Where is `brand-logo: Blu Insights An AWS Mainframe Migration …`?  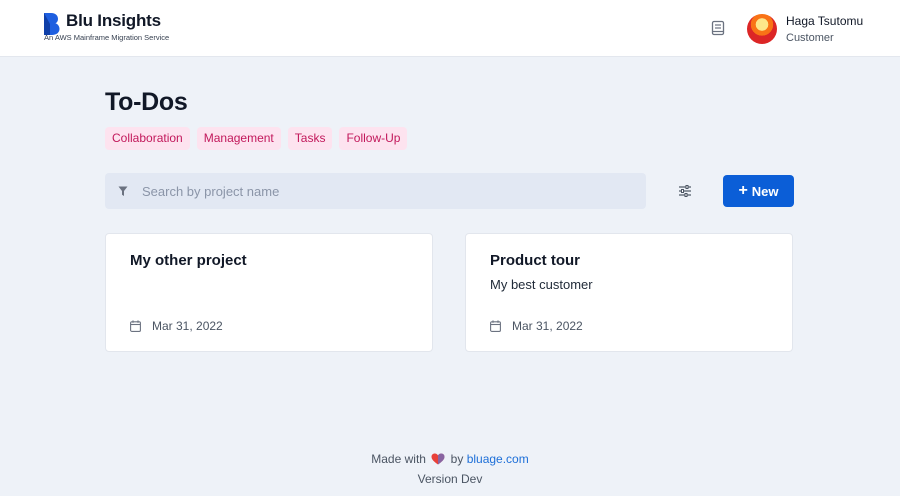 brand-logo: Blu Insights An AWS Mainframe Migration … is located at coordinates (105, 27).